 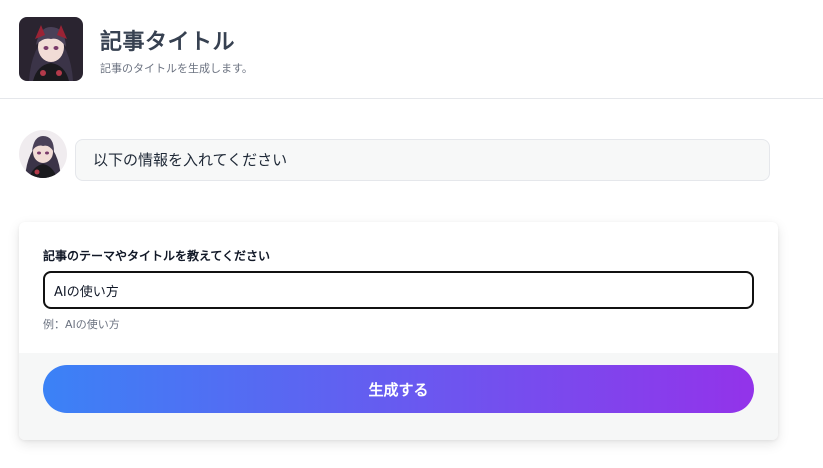 I want to click on app-title: 記事タイトル, so click(x=168, y=42).